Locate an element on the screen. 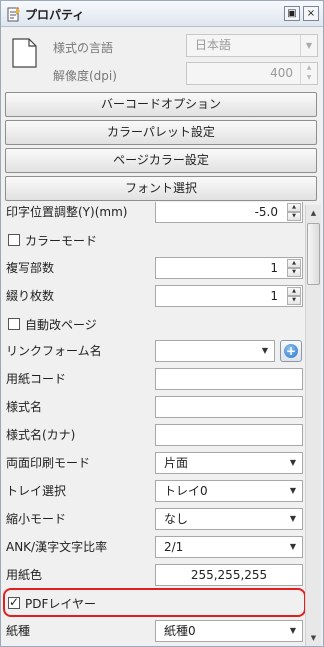 Image resolution: width=324 pixels, height=647 pixels. form-name-kana-input is located at coordinates (229, 435).